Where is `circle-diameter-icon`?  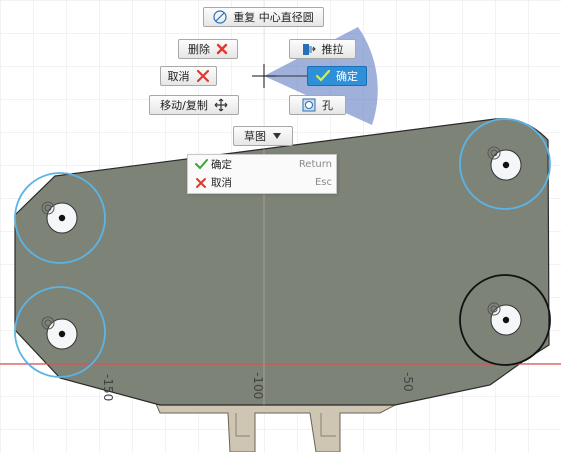
circle-diameter-icon is located at coordinates (220, 17).